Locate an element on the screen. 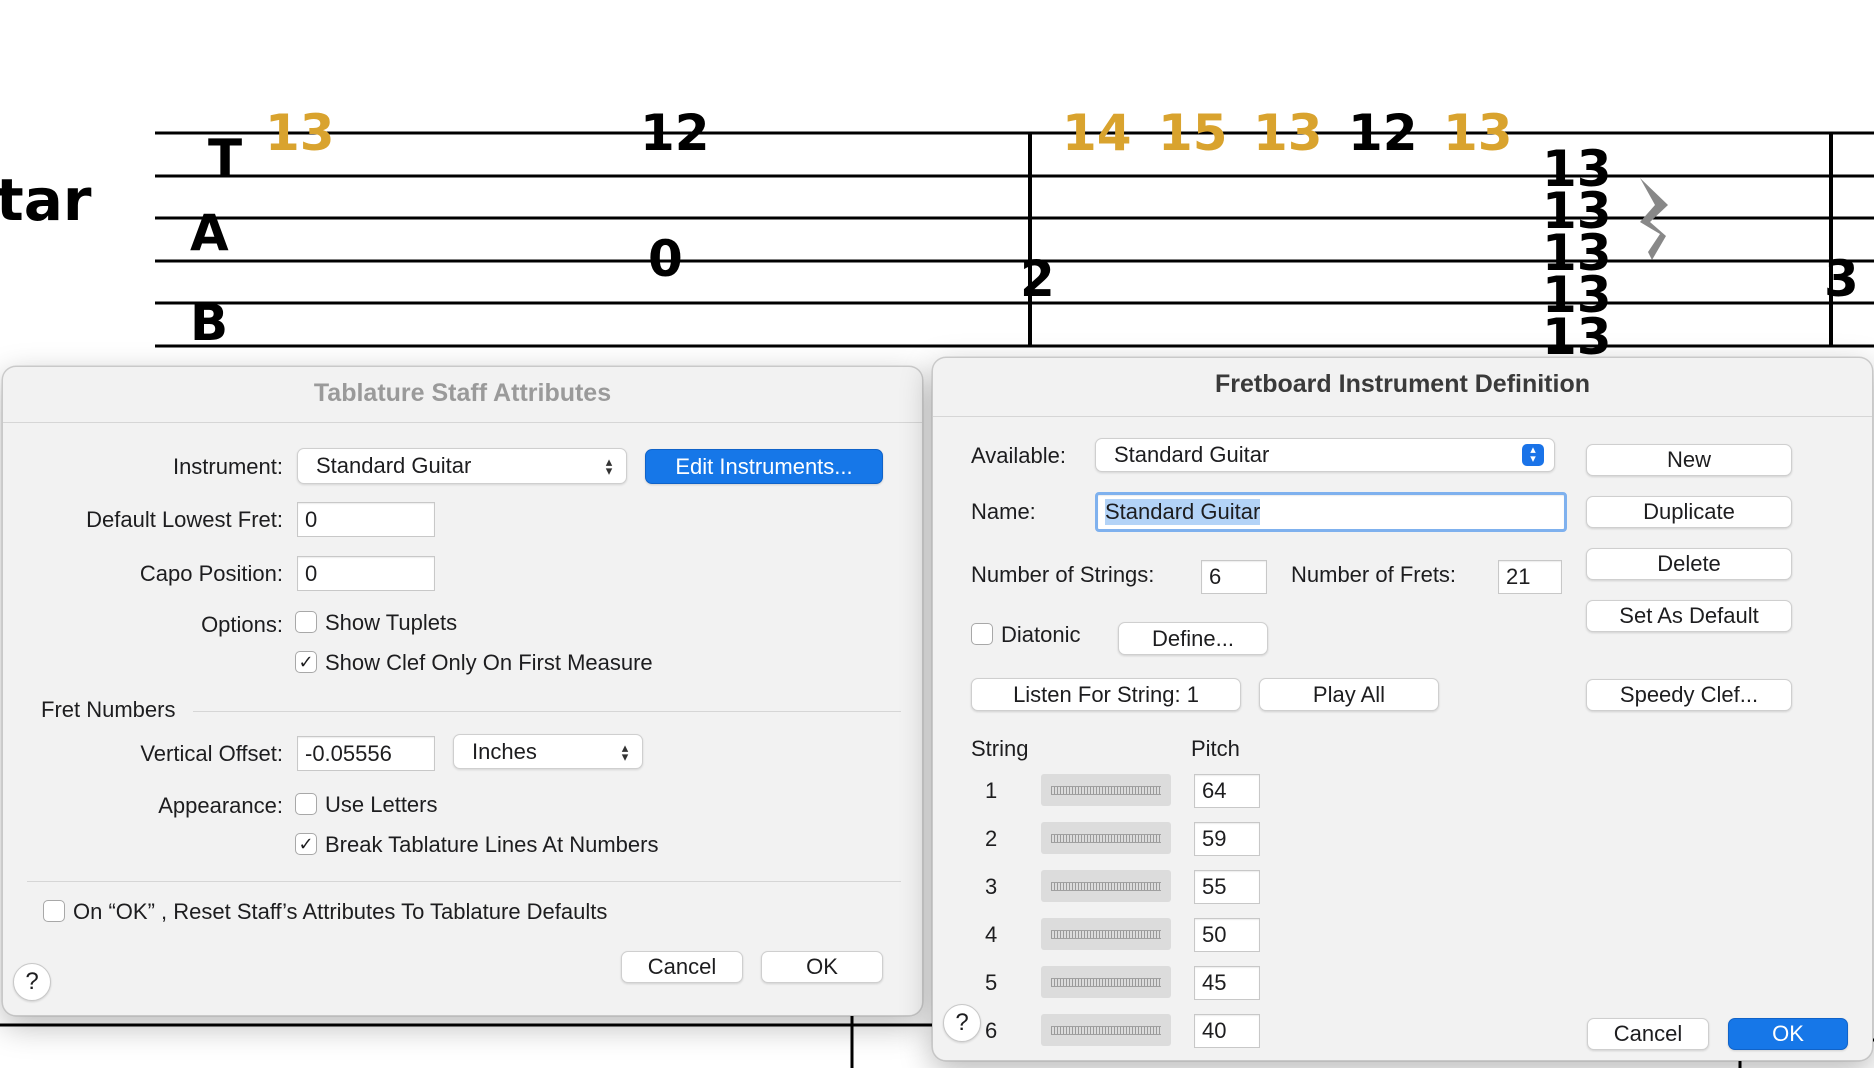 This screenshot has width=1874, height=1068. strings-count-value: 6 is located at coordinates (1215, 576).